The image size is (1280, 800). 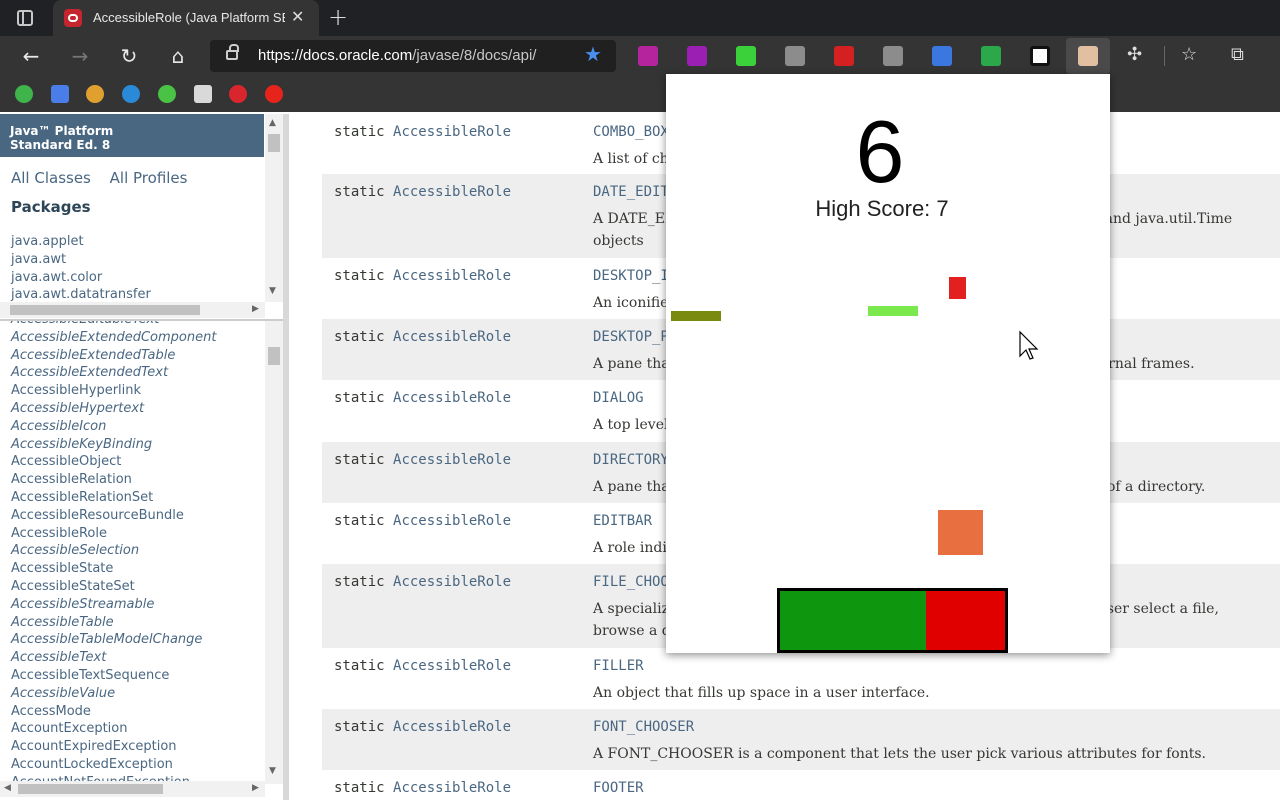 What do you see at coordinates (69, 728) in the screenshot?
I see `class-link: AccountException` at bounding box center [69, 728].